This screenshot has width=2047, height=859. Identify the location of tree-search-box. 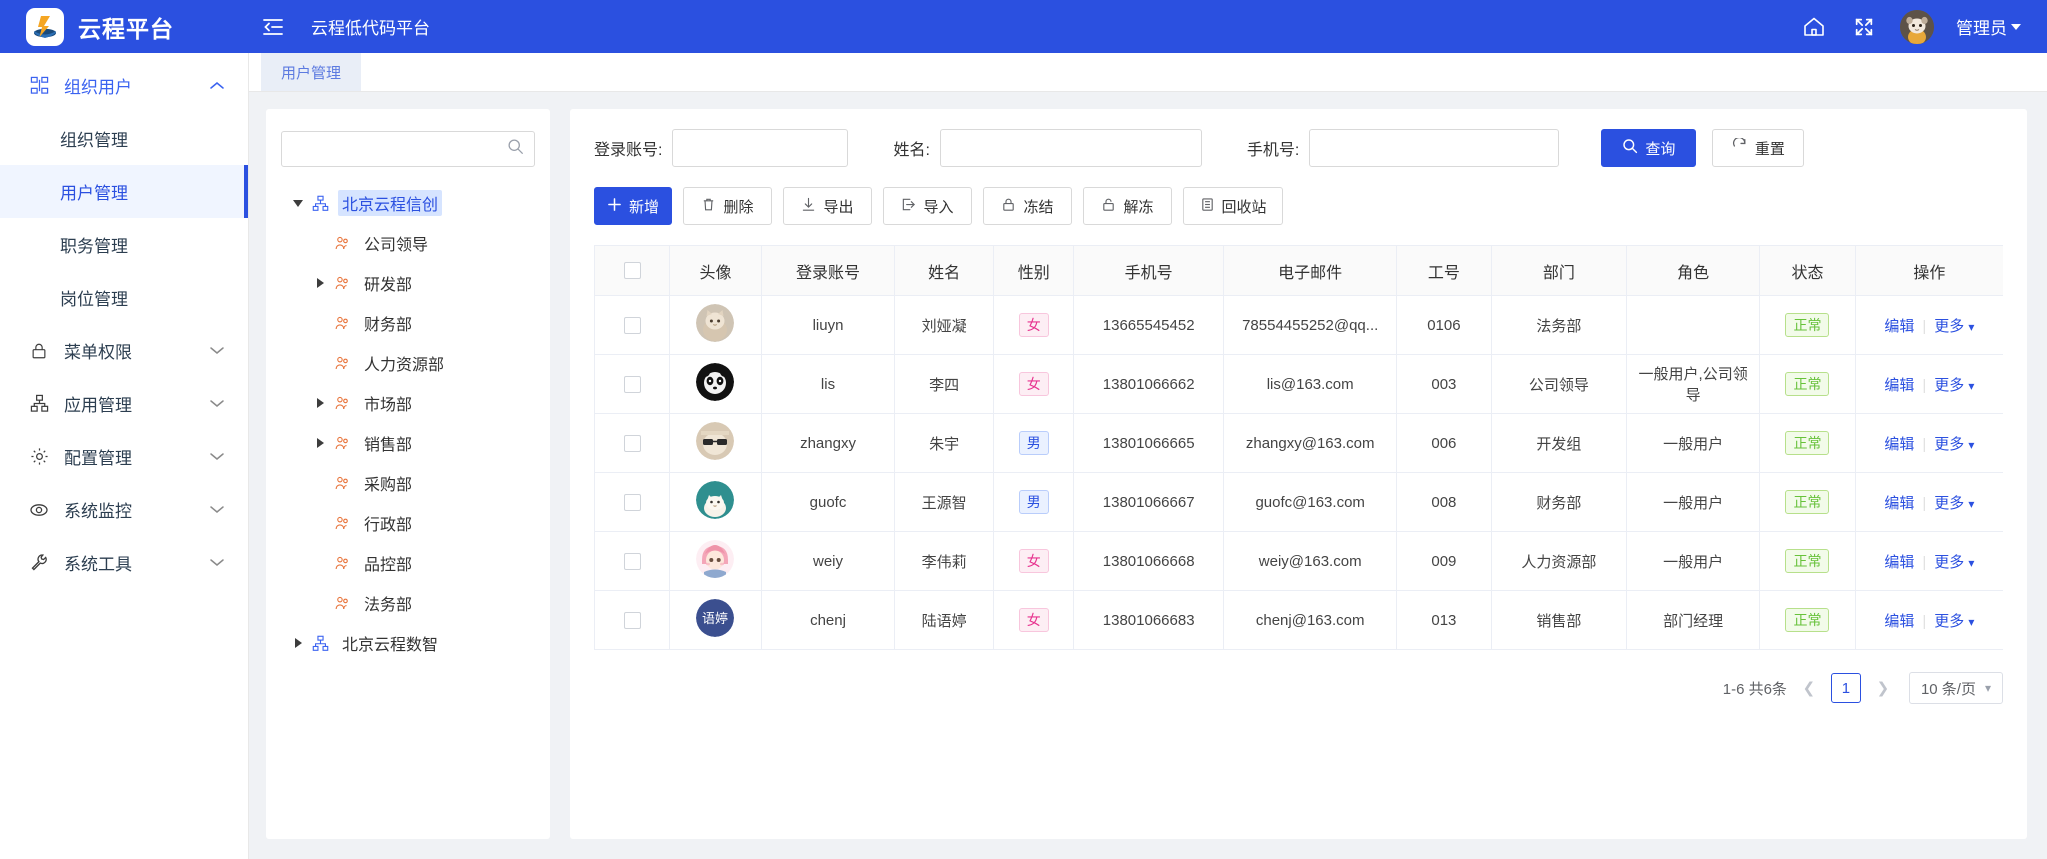
(408, 149).